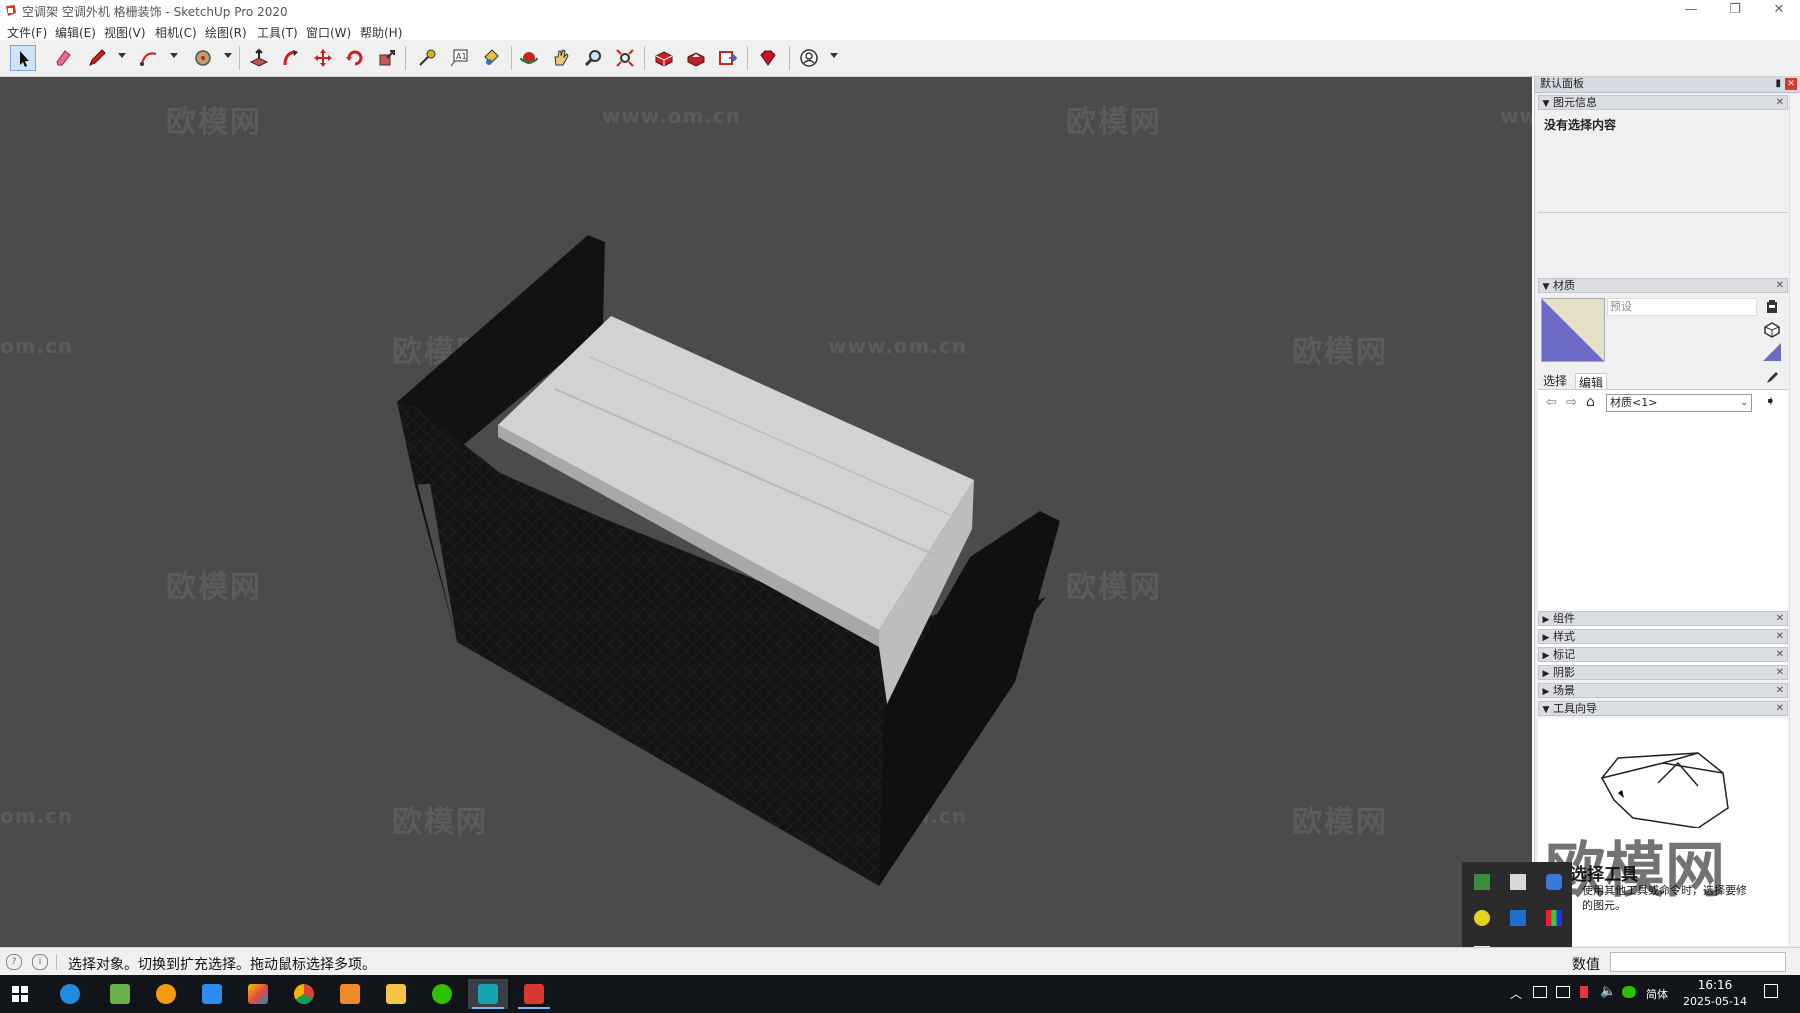  What do you see at coordinates (75, 32) in the screenshot?
I see `menu-edit: 编辑(E)` at bounding box center [75, 32].